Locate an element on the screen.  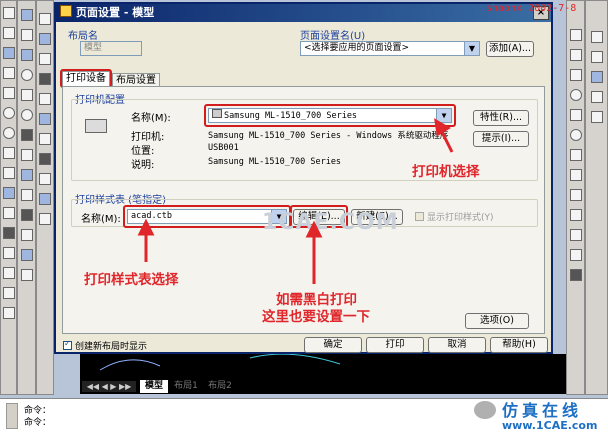
annotation-printer-select: 打印机选择 is located at coordinates (446, 172).